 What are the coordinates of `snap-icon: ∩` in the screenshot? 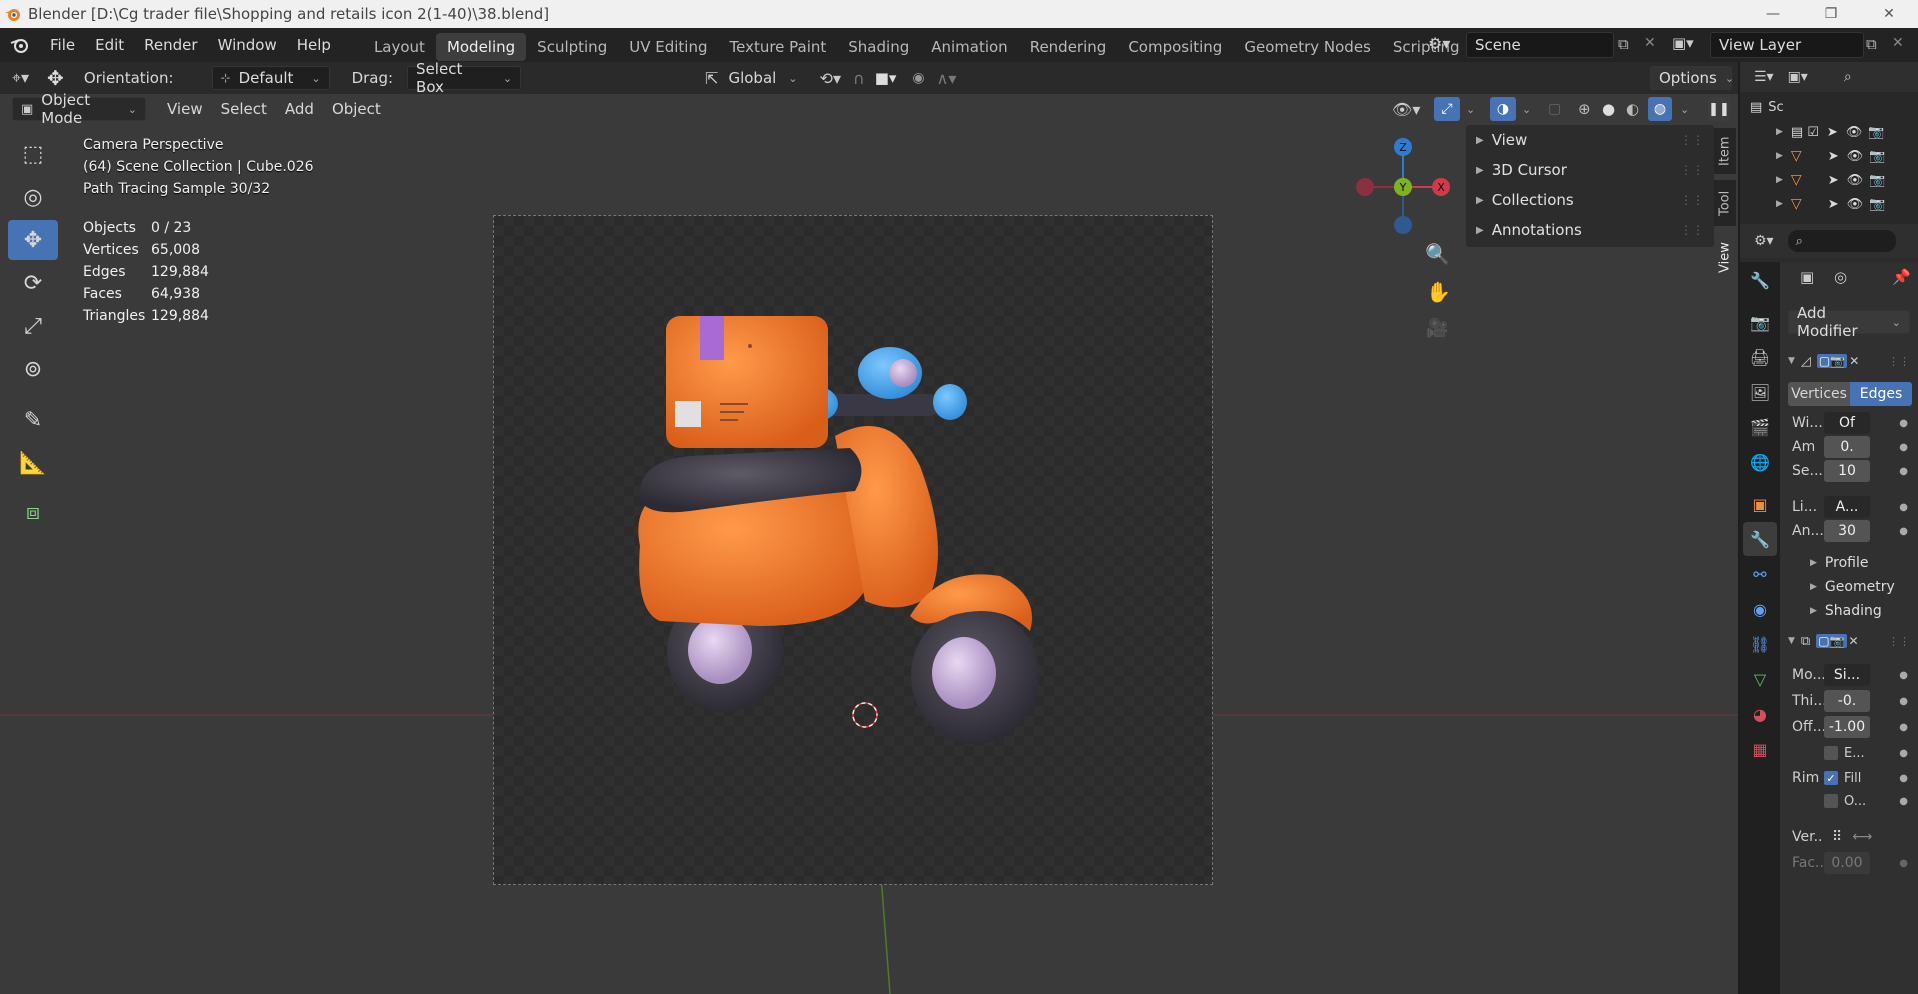 It's located at (859, 78).